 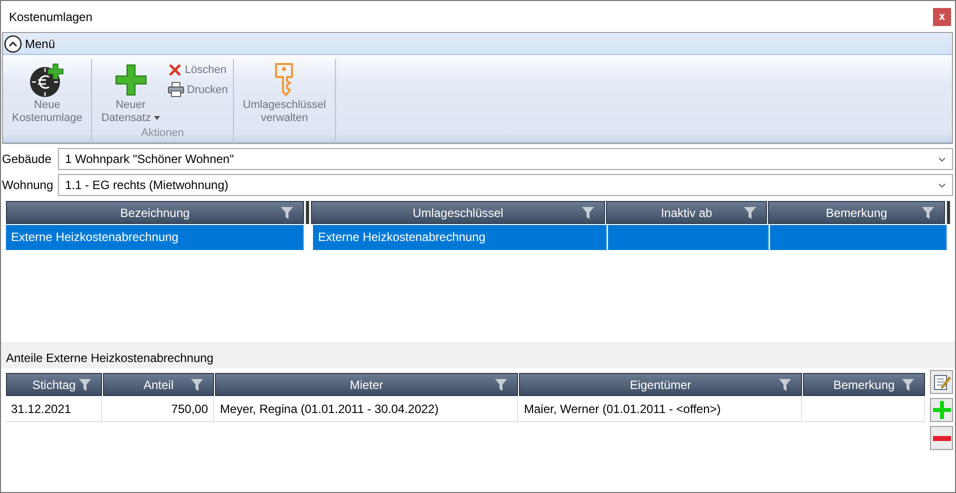 What do you see at coordinates (284, 100) in the screenshot?
I see `ribbon-button: Umlageschlüssel verwalten` at bounding box center [284, 100].